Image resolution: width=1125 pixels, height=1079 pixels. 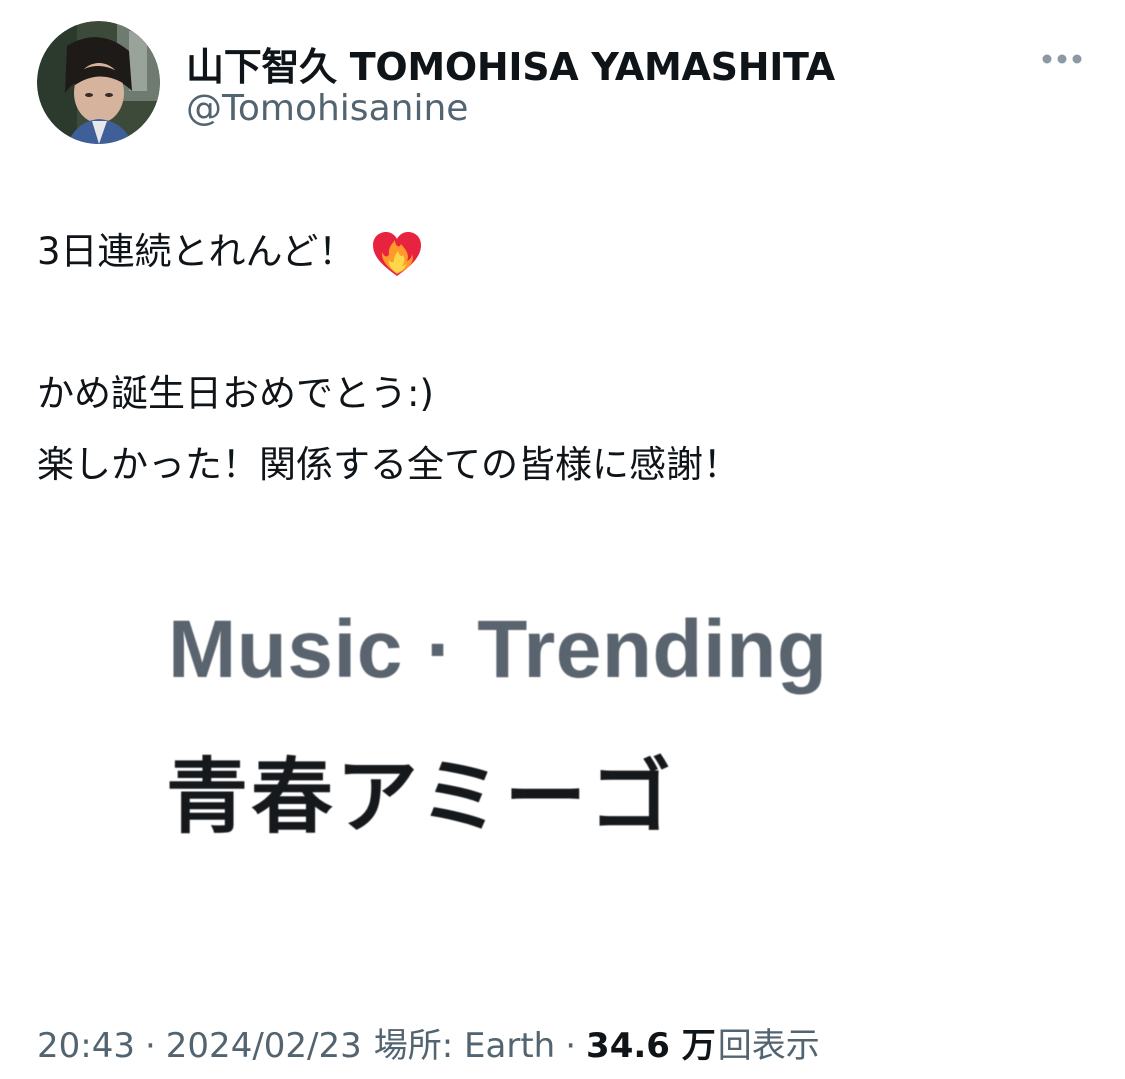 What do you see at coordinates (388, 464) in the screenshot?
I see `tweet-line-4-text: 楽しかった！関係する全ての皆様に感謝！` at bounding box center [388, 464].